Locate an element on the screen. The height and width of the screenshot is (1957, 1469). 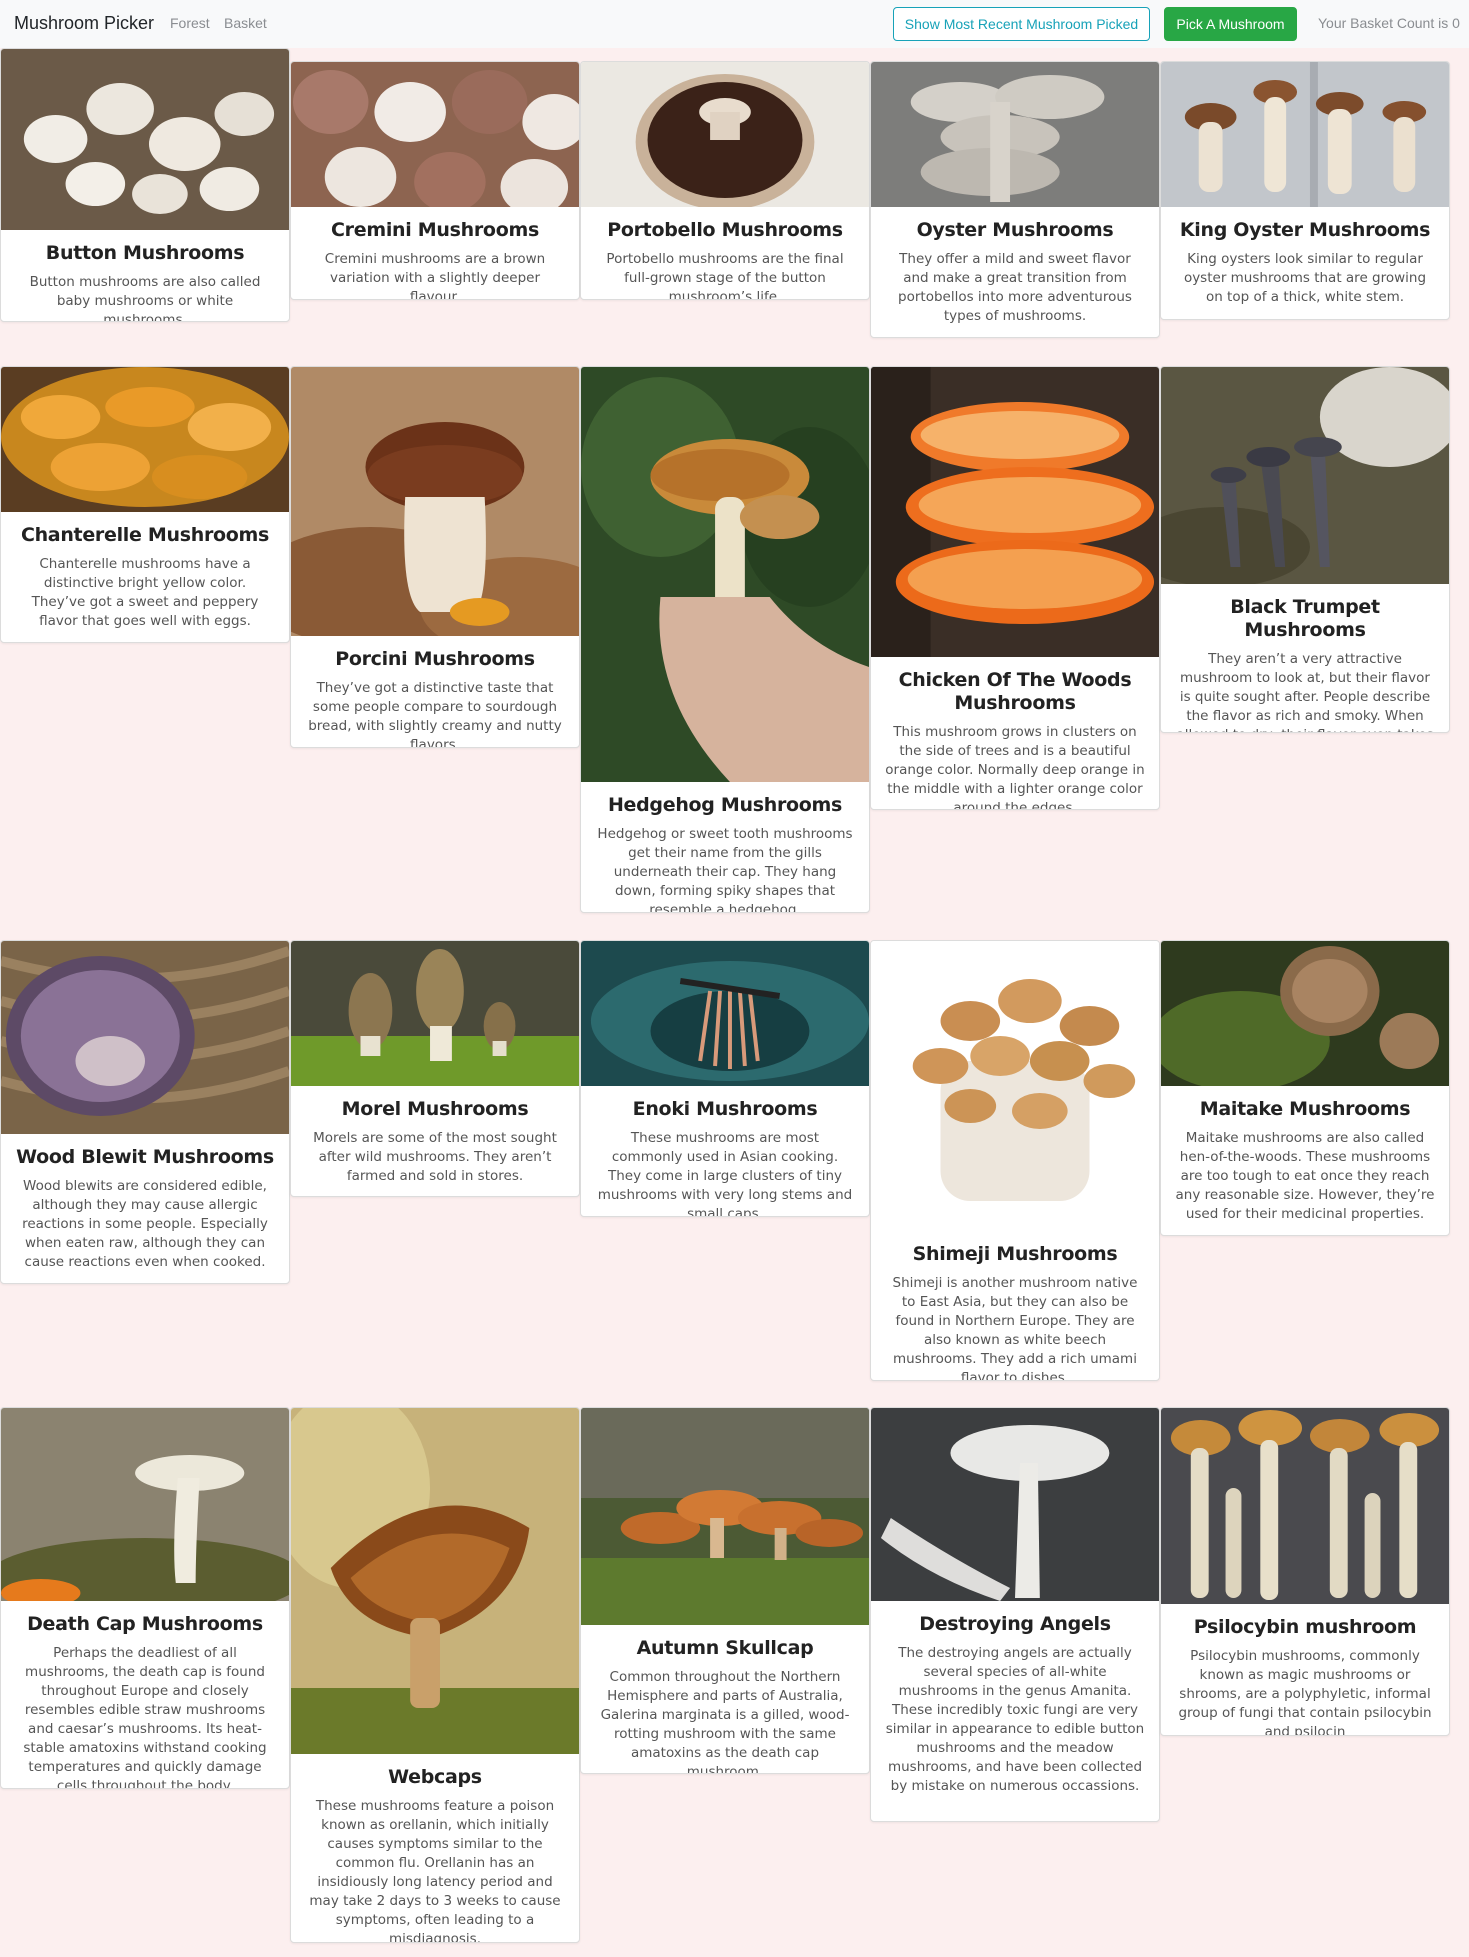
mushroom-name: Cremini Mushrooms is located at coordinates (435, 230).